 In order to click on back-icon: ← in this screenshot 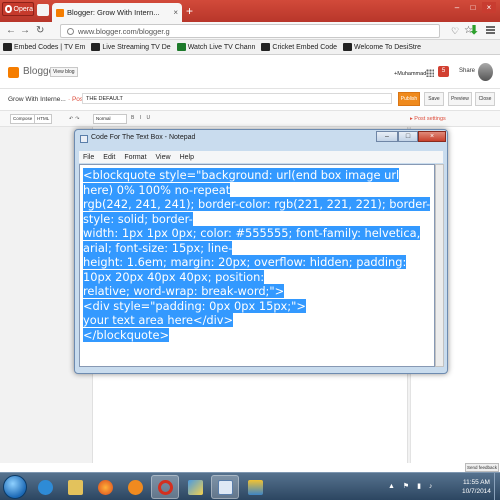, I will do `click(11, 30)`.